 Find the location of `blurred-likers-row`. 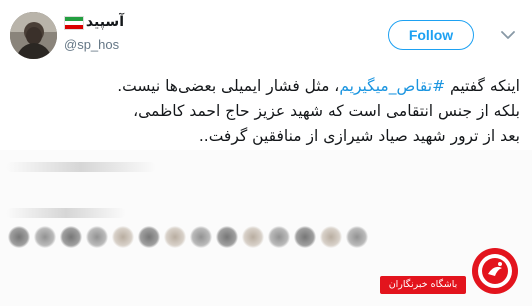

blurred-likers-row is located at coordinates (203, 237).